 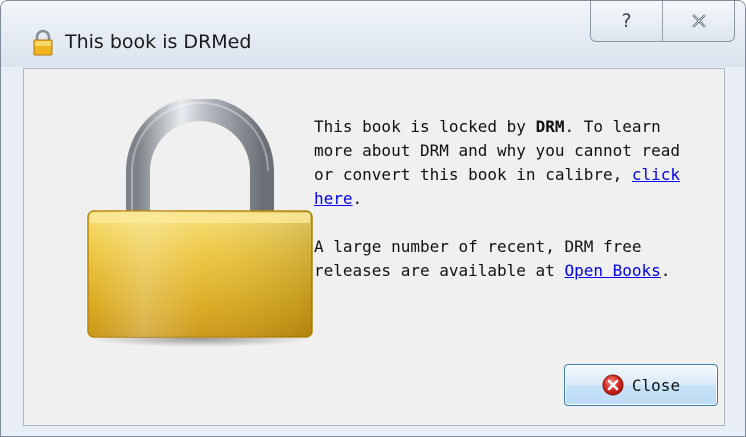 What do you see at coordinates (613, 385) in the screenshot?
I see `red-x-circle-icon` at bounding box center [613, 385].